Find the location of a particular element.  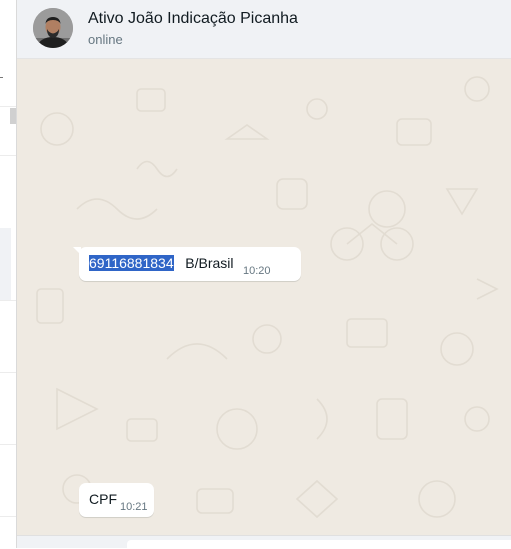

incoming-message: CPF 10:21 is located at coordinates (116, 500).